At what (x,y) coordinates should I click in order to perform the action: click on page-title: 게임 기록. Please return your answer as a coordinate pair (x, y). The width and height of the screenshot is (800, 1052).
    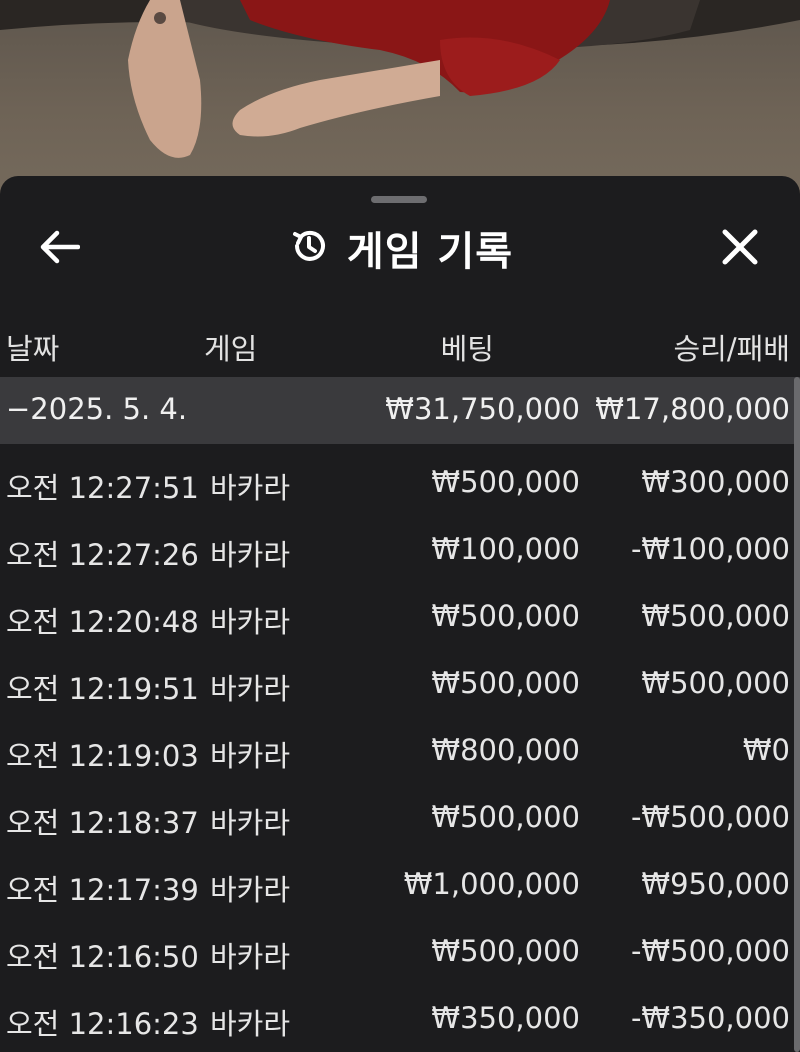
    Looking at the image, I should click on (430, 252).